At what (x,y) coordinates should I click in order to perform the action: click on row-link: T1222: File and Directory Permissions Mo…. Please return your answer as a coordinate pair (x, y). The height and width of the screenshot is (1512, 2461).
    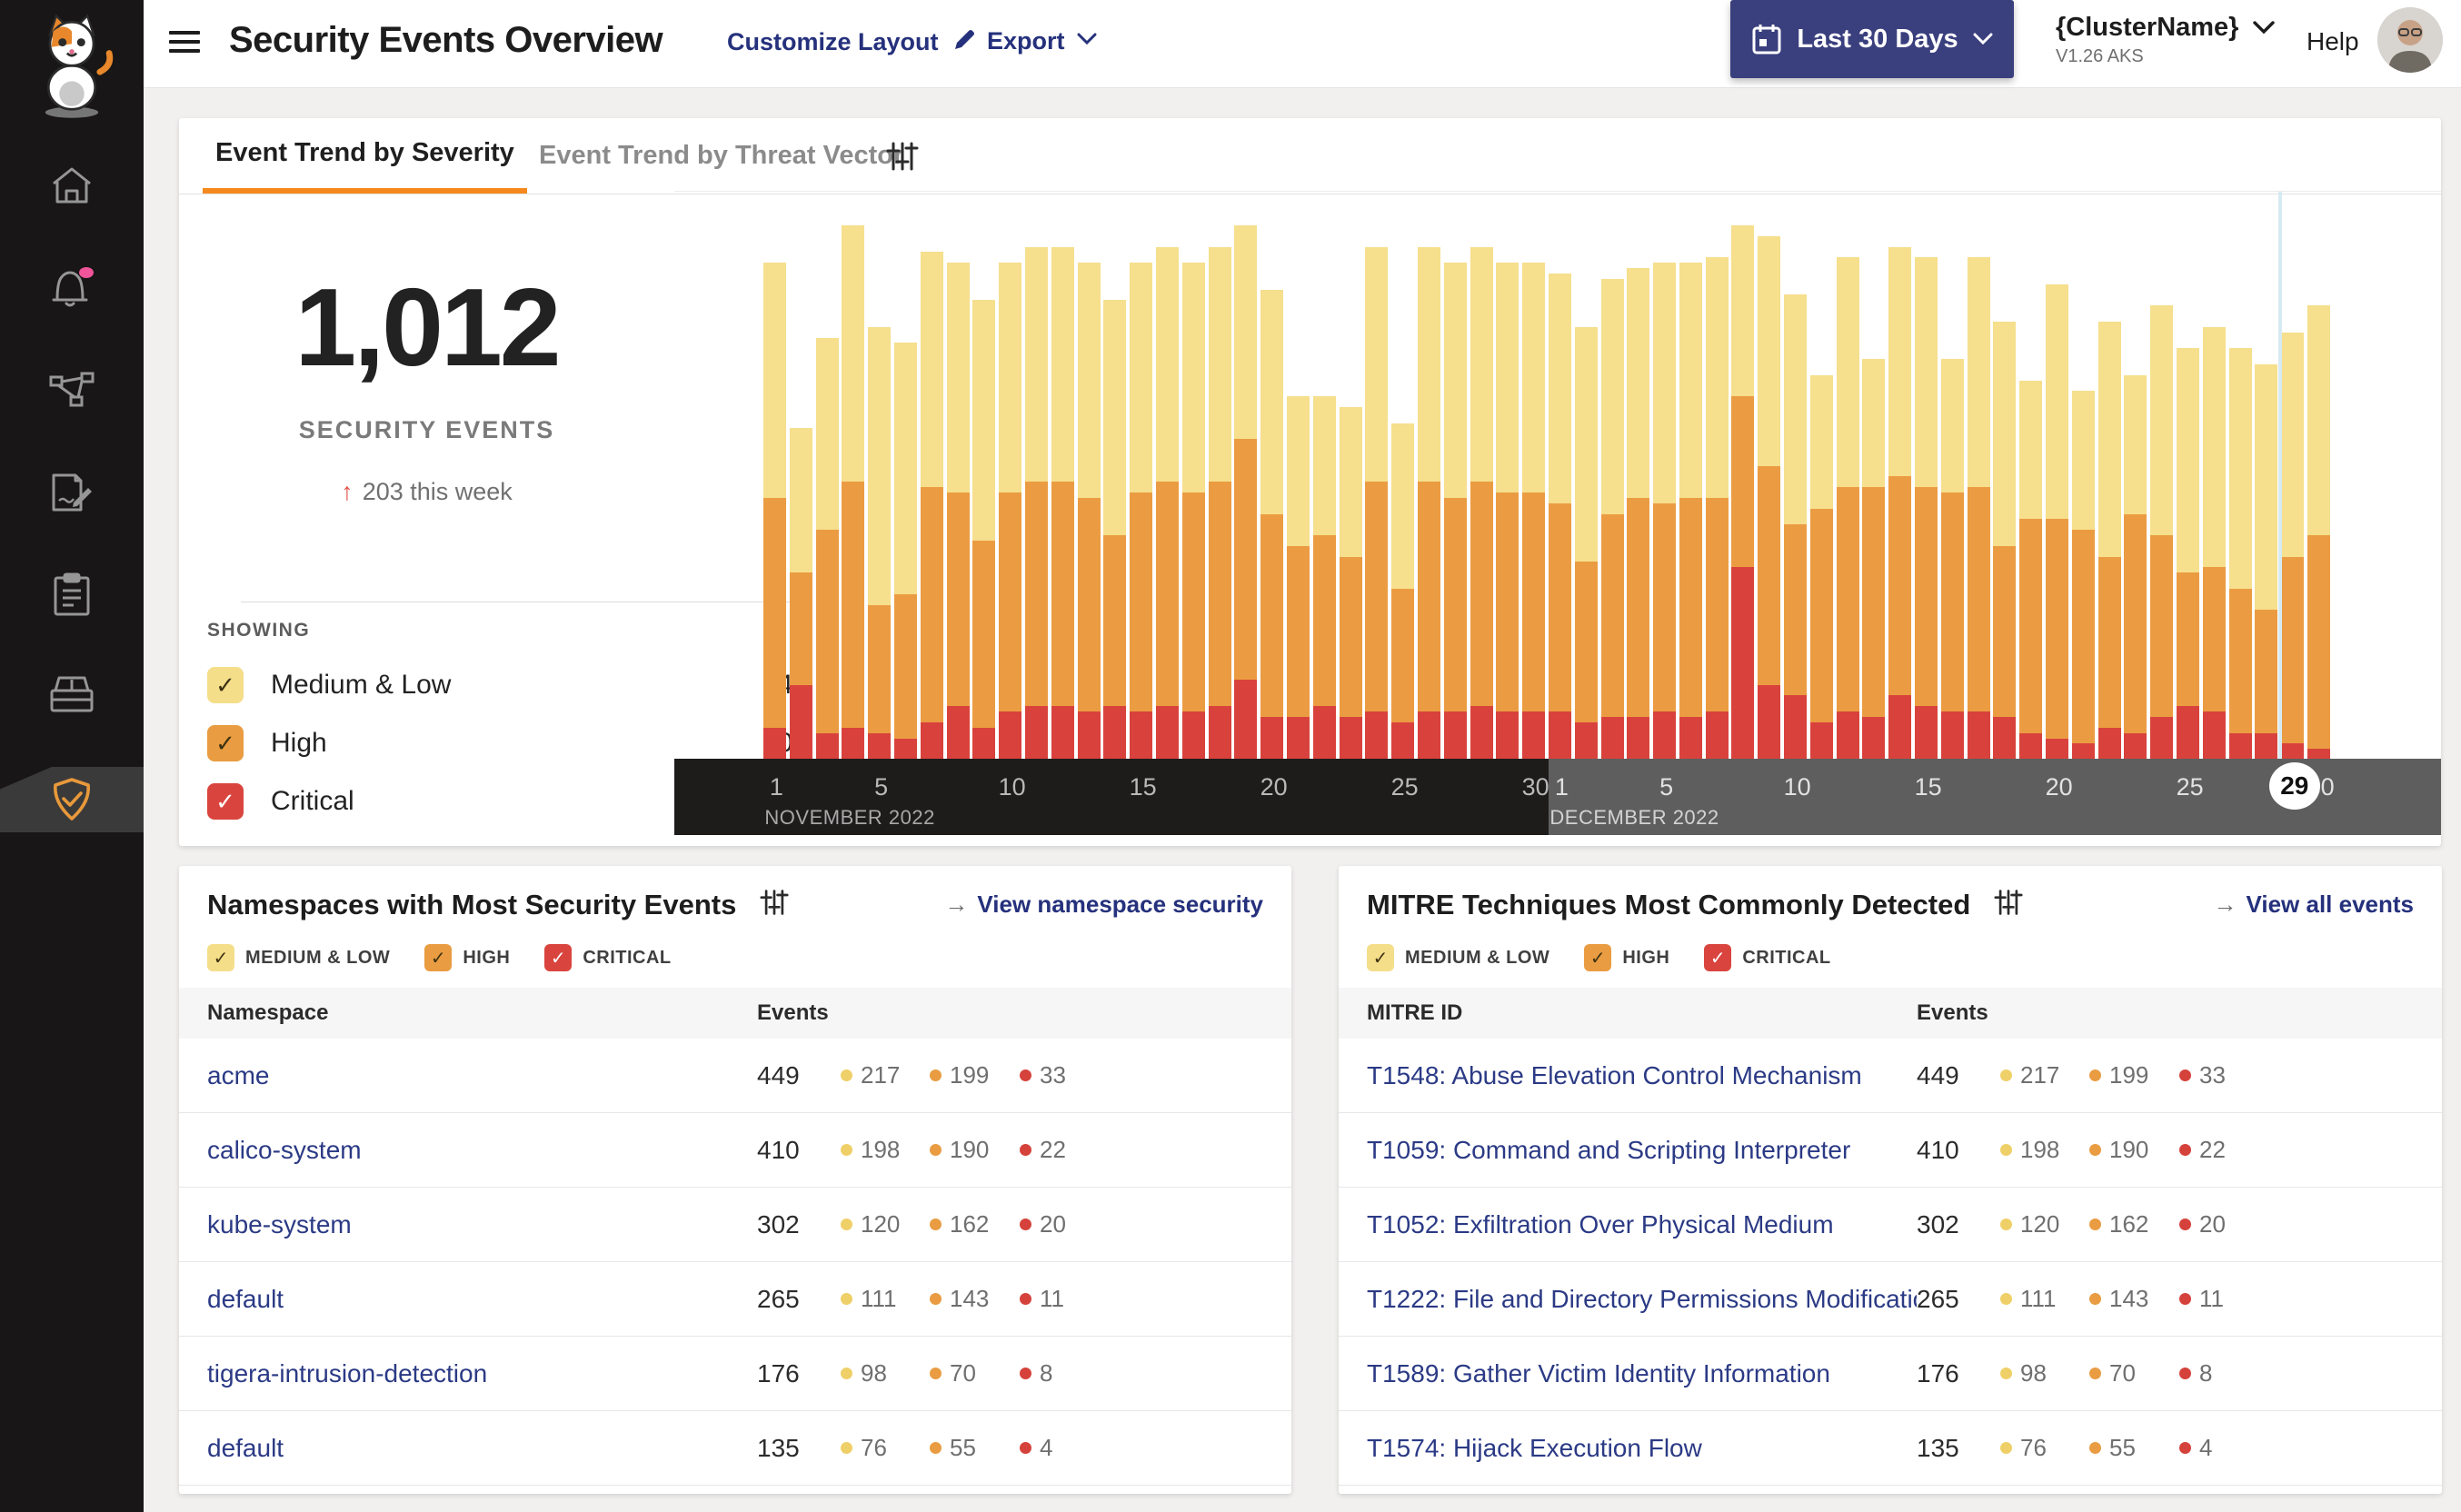
    Looking at the image, I should click on (1642, 1299).